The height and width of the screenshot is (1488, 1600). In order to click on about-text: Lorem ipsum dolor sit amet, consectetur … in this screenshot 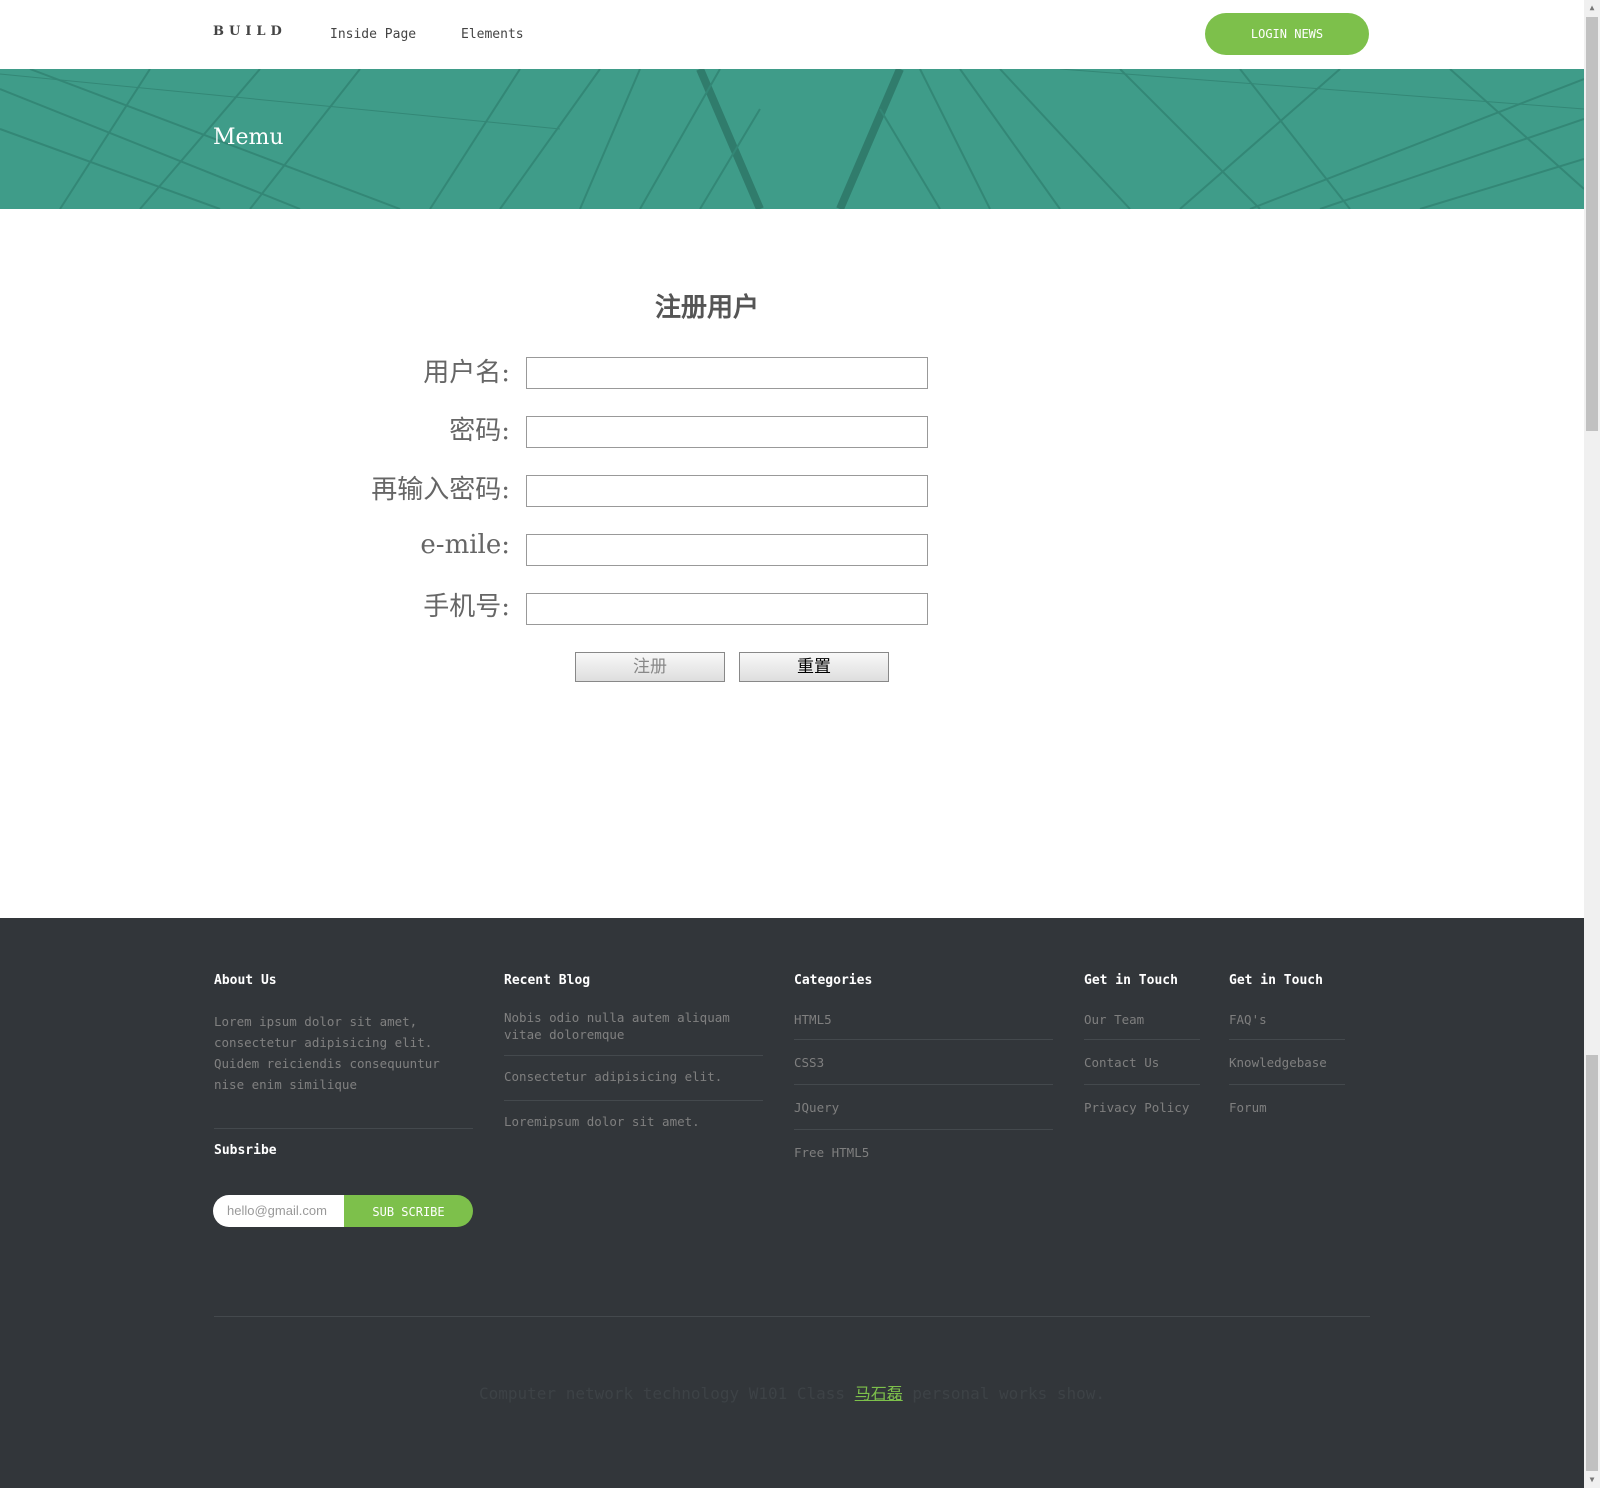, I will do `click(327, 1053)`.